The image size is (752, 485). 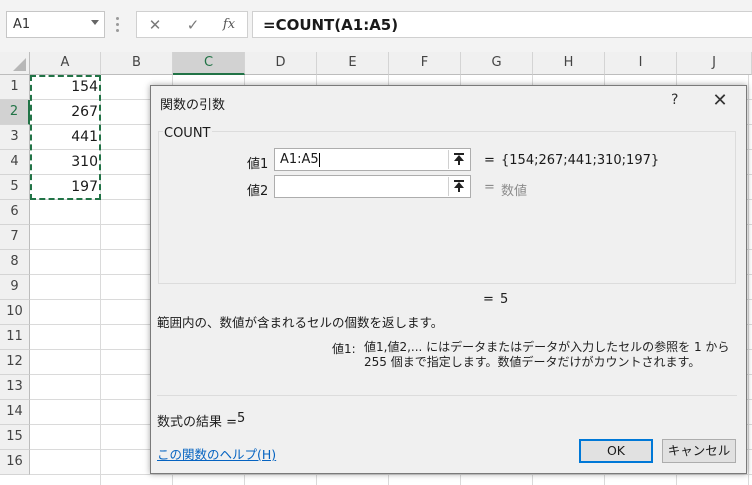 I want to click on column-header-j: J, so click(x=714, y=63).